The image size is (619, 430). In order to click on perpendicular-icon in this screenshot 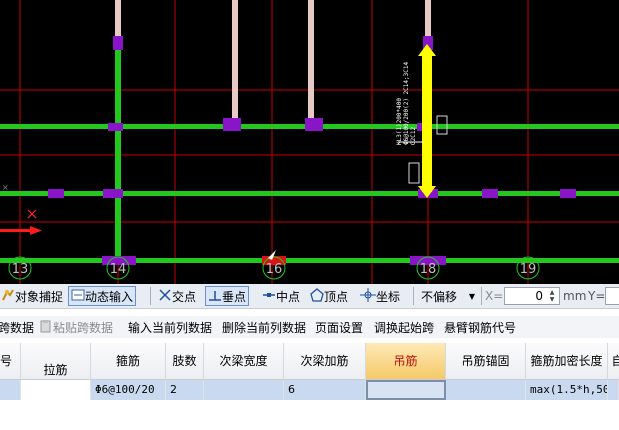, I will do `click(215, 298)`.